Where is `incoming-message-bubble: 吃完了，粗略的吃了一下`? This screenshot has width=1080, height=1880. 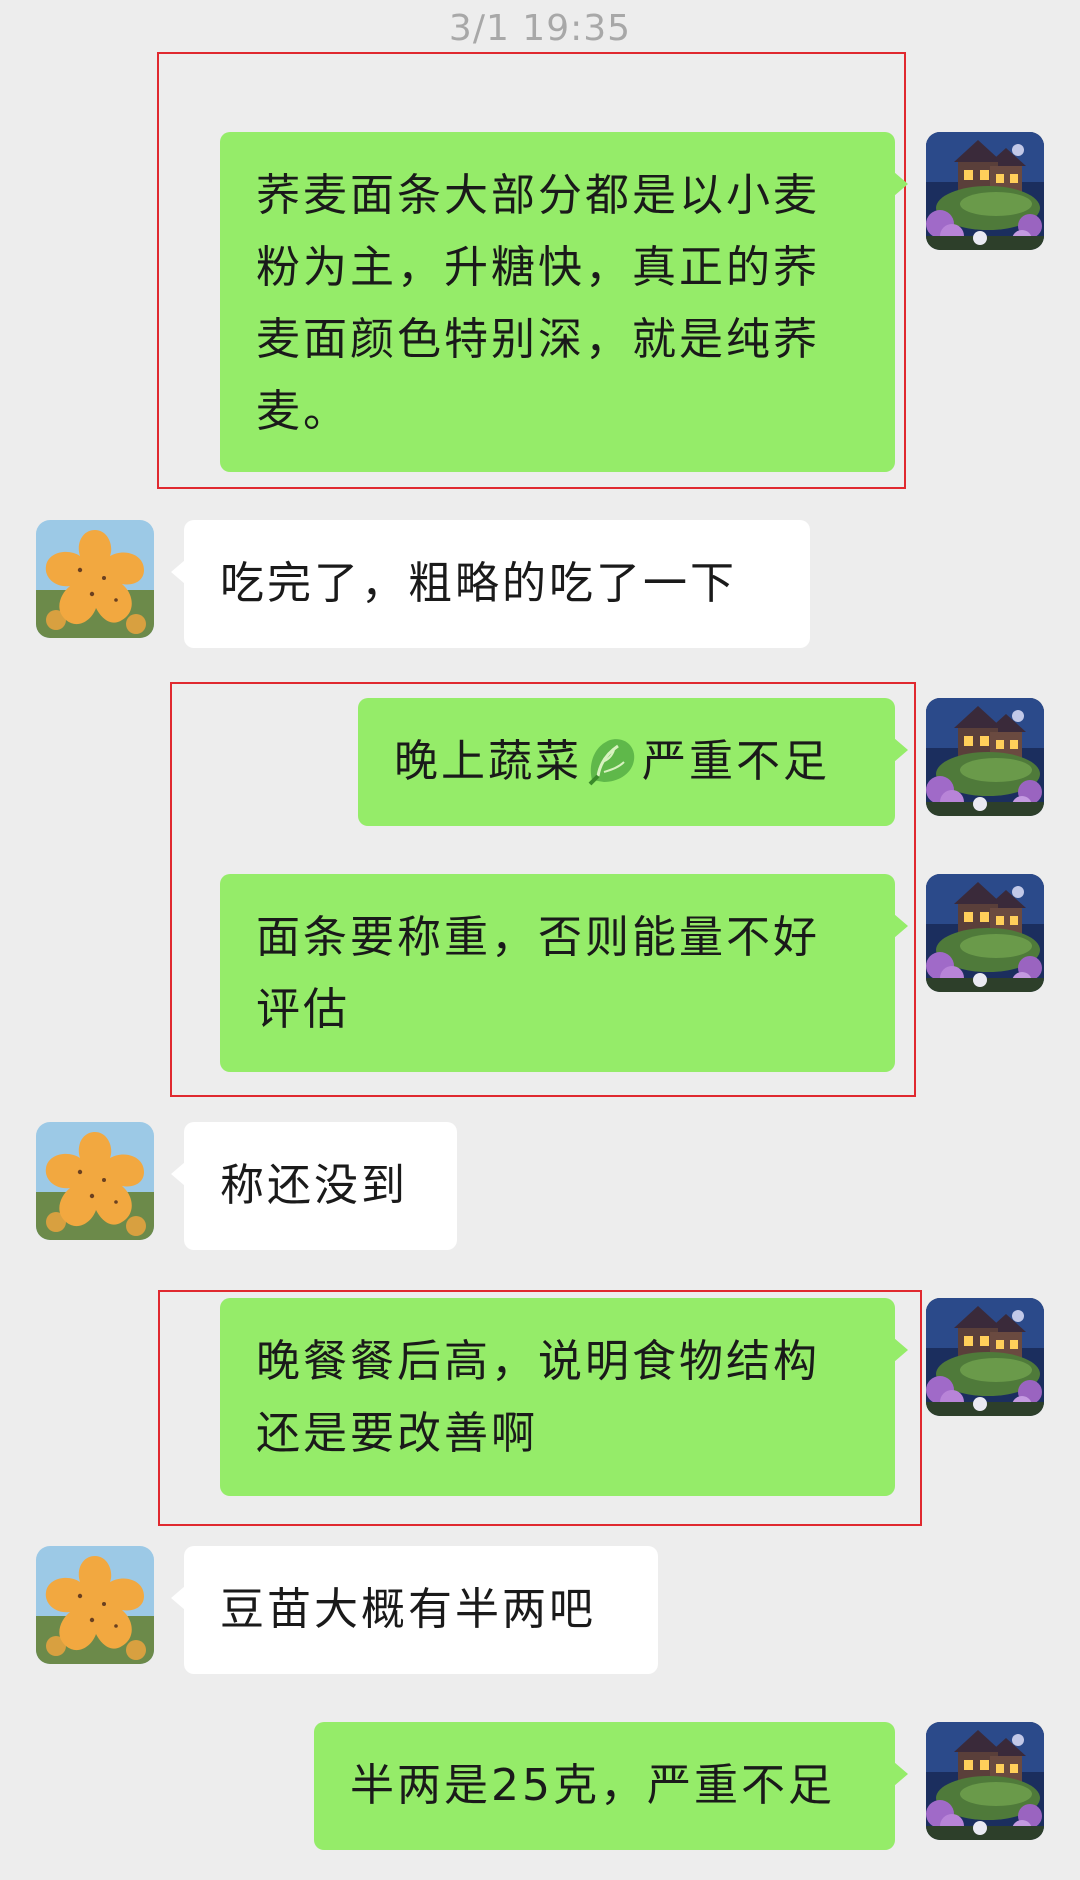 incoming-message-bubble: 吃完了，粗略的吃了一下 is located at coordinates (490, 584).